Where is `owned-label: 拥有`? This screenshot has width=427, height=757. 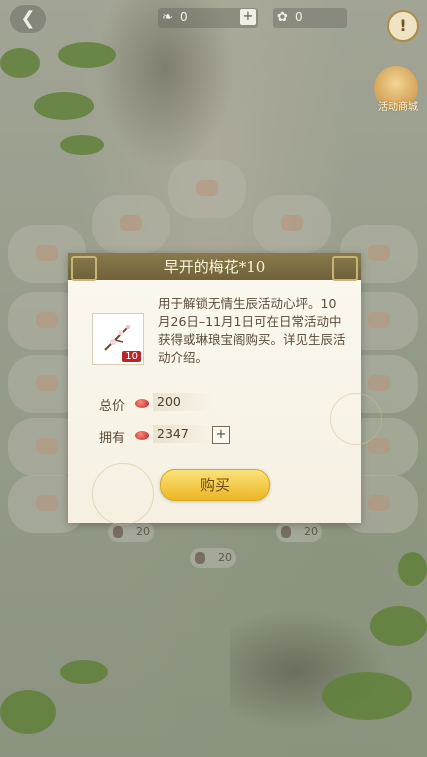
owned-label: 拥有 is located at coordinates (112, 438).